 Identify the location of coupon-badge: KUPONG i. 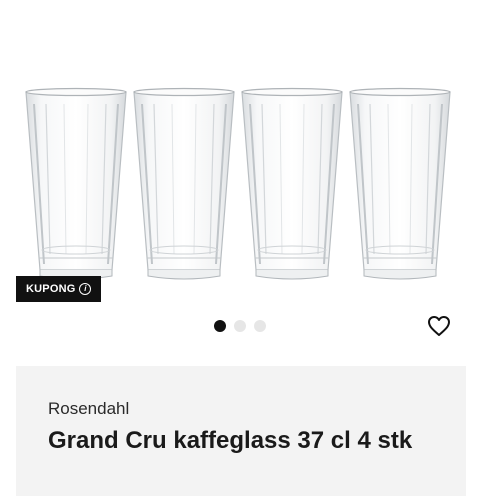
(59, 289).